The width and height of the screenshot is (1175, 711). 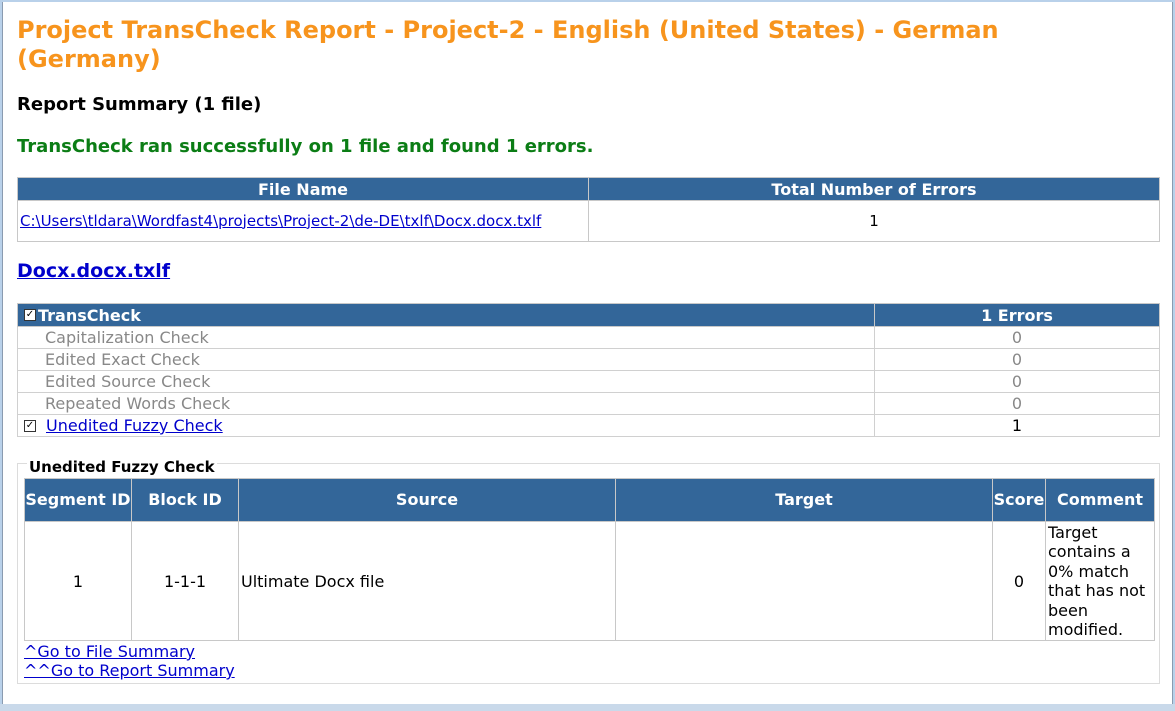 I want to click on transcheck-header-row: ✓ TransCheck 1 Errors, so click(x=588, y=315).